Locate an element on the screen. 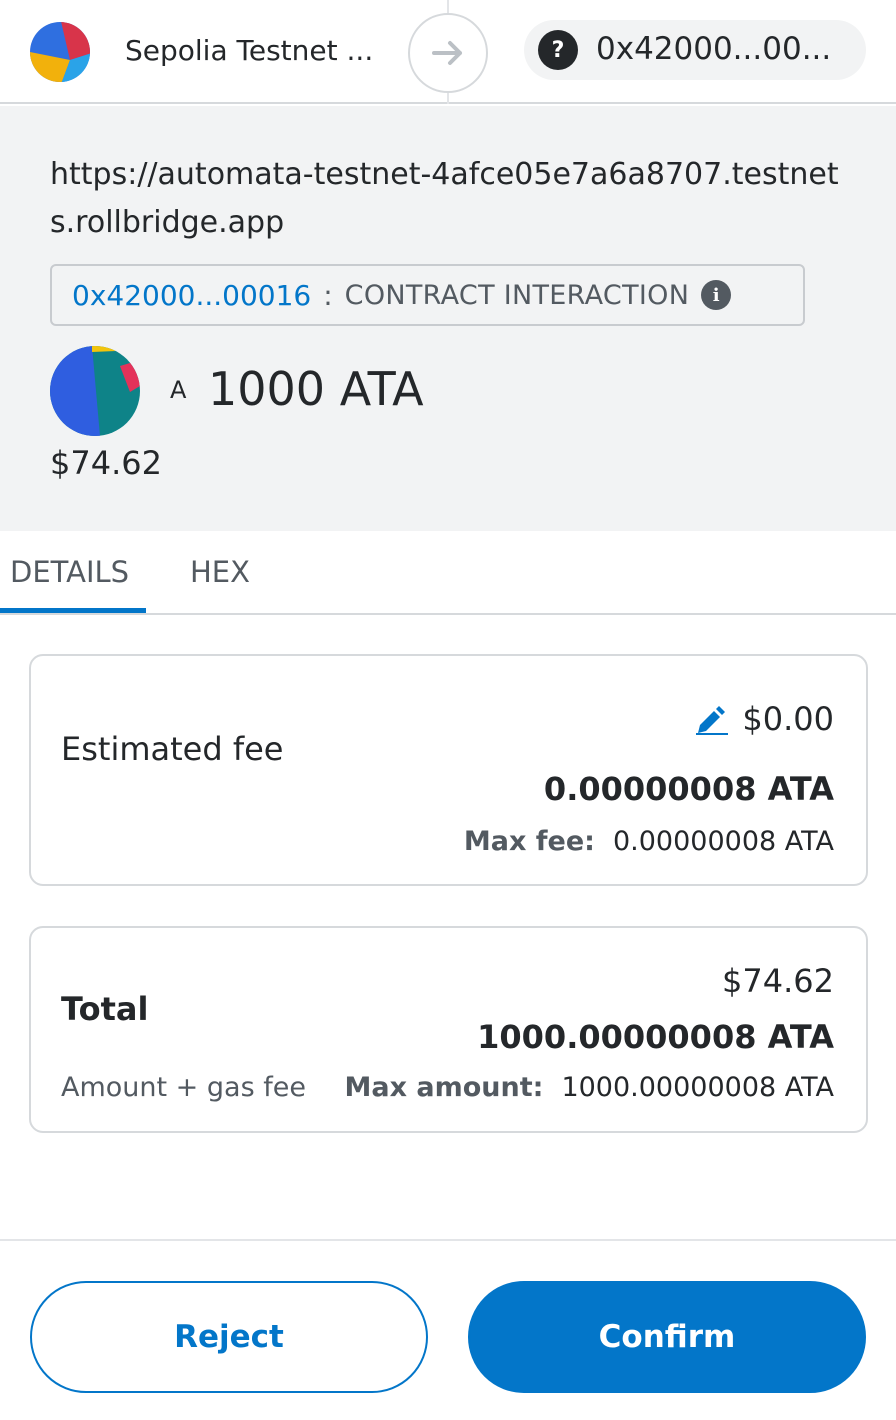 This screenshot has width=896, height=1420. estimated-fee-native: 0.00000008 ATA is located at coordinates (688, 789).